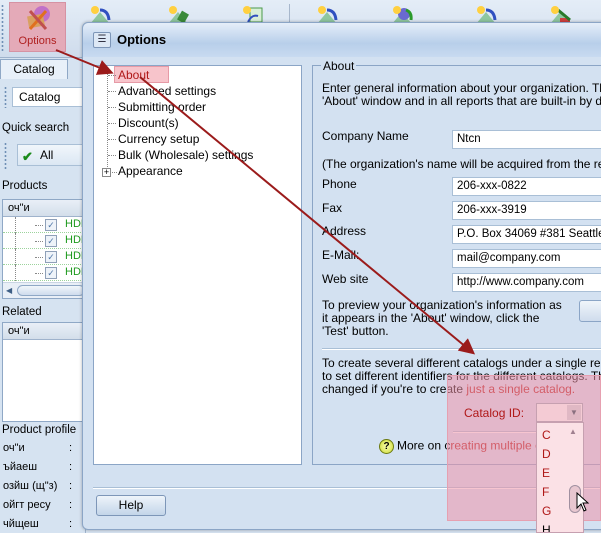 The image size is (601, 533). What do you see at coordinates (526, 258) in the screenshot?
I see `email-input: mail@company.com` at bounding box center [526, 258].